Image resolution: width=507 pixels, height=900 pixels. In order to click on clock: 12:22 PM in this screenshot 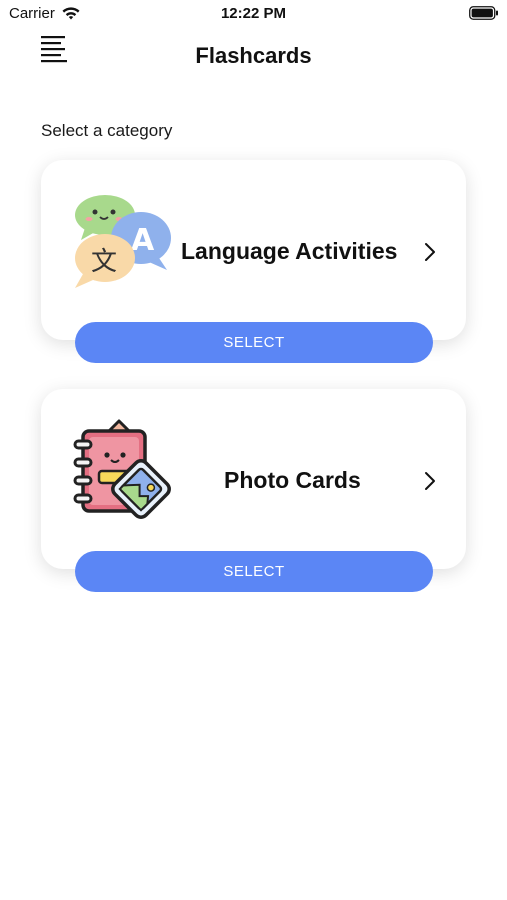, I will do `click(253, 13)`.